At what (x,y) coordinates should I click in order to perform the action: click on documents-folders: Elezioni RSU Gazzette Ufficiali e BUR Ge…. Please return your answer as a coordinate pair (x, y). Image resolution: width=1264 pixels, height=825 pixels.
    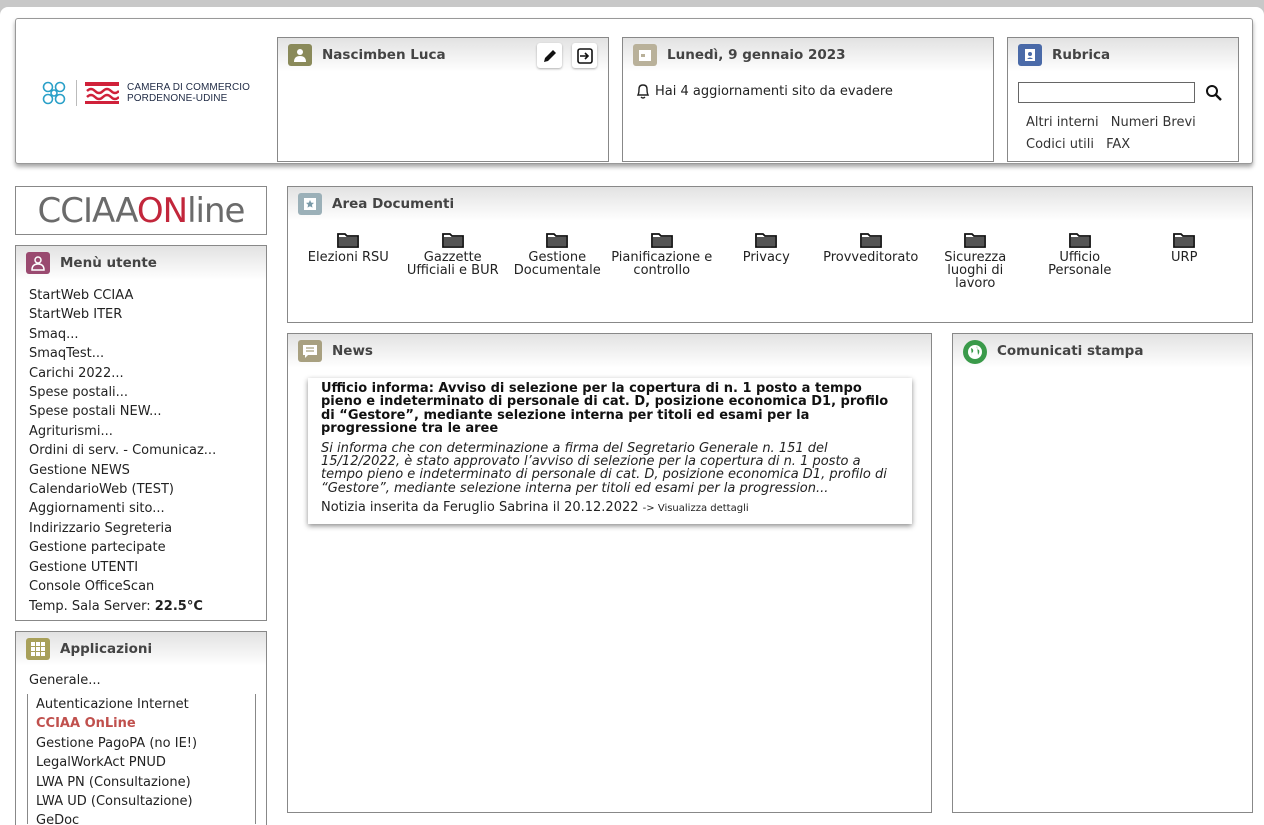
    Looking at the image, I should click on (770, 260).